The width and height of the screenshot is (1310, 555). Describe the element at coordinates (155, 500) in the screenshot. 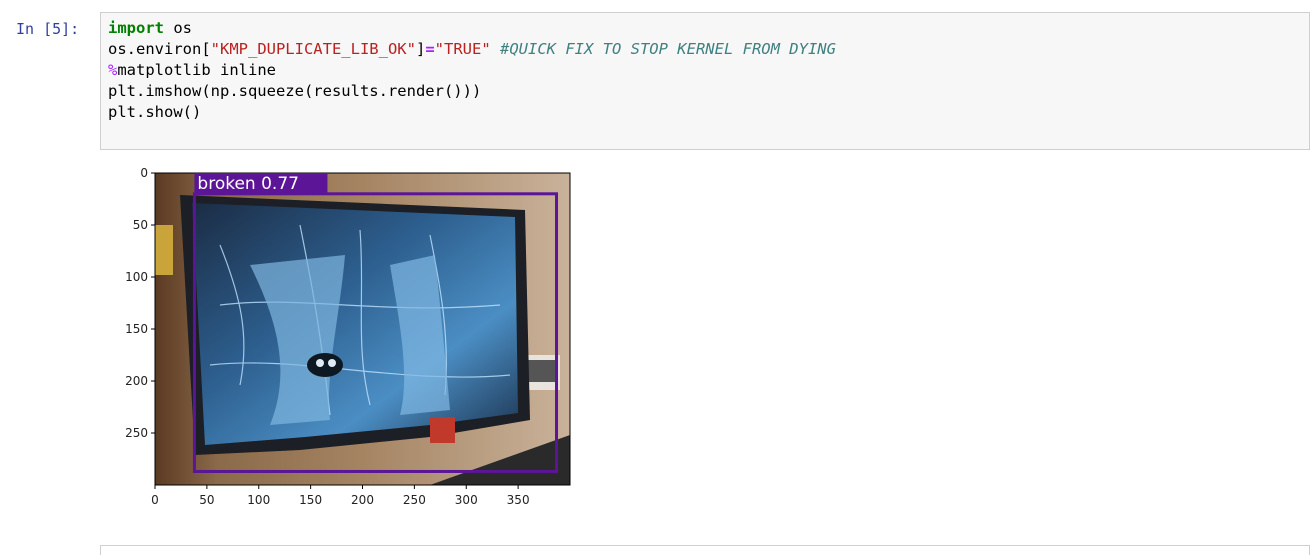

I see `x-tick-label: 0` at that location.